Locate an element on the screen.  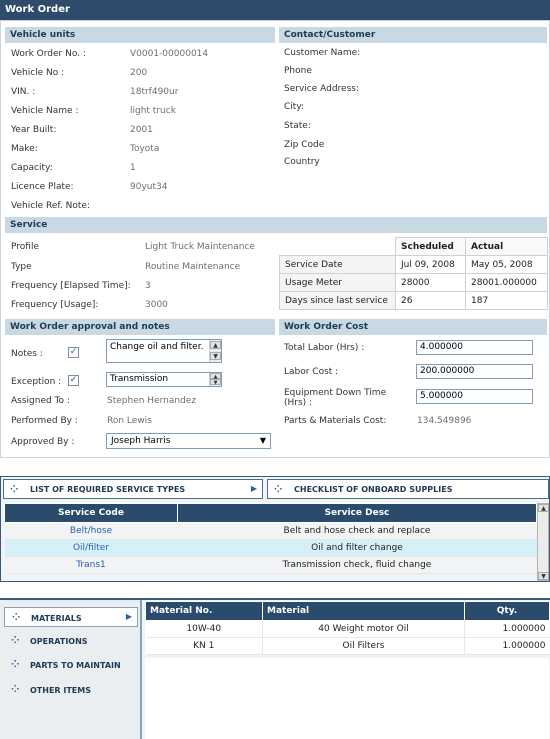
work-order-no-value: V0001-00000014 is located at coordinates (169, 54).